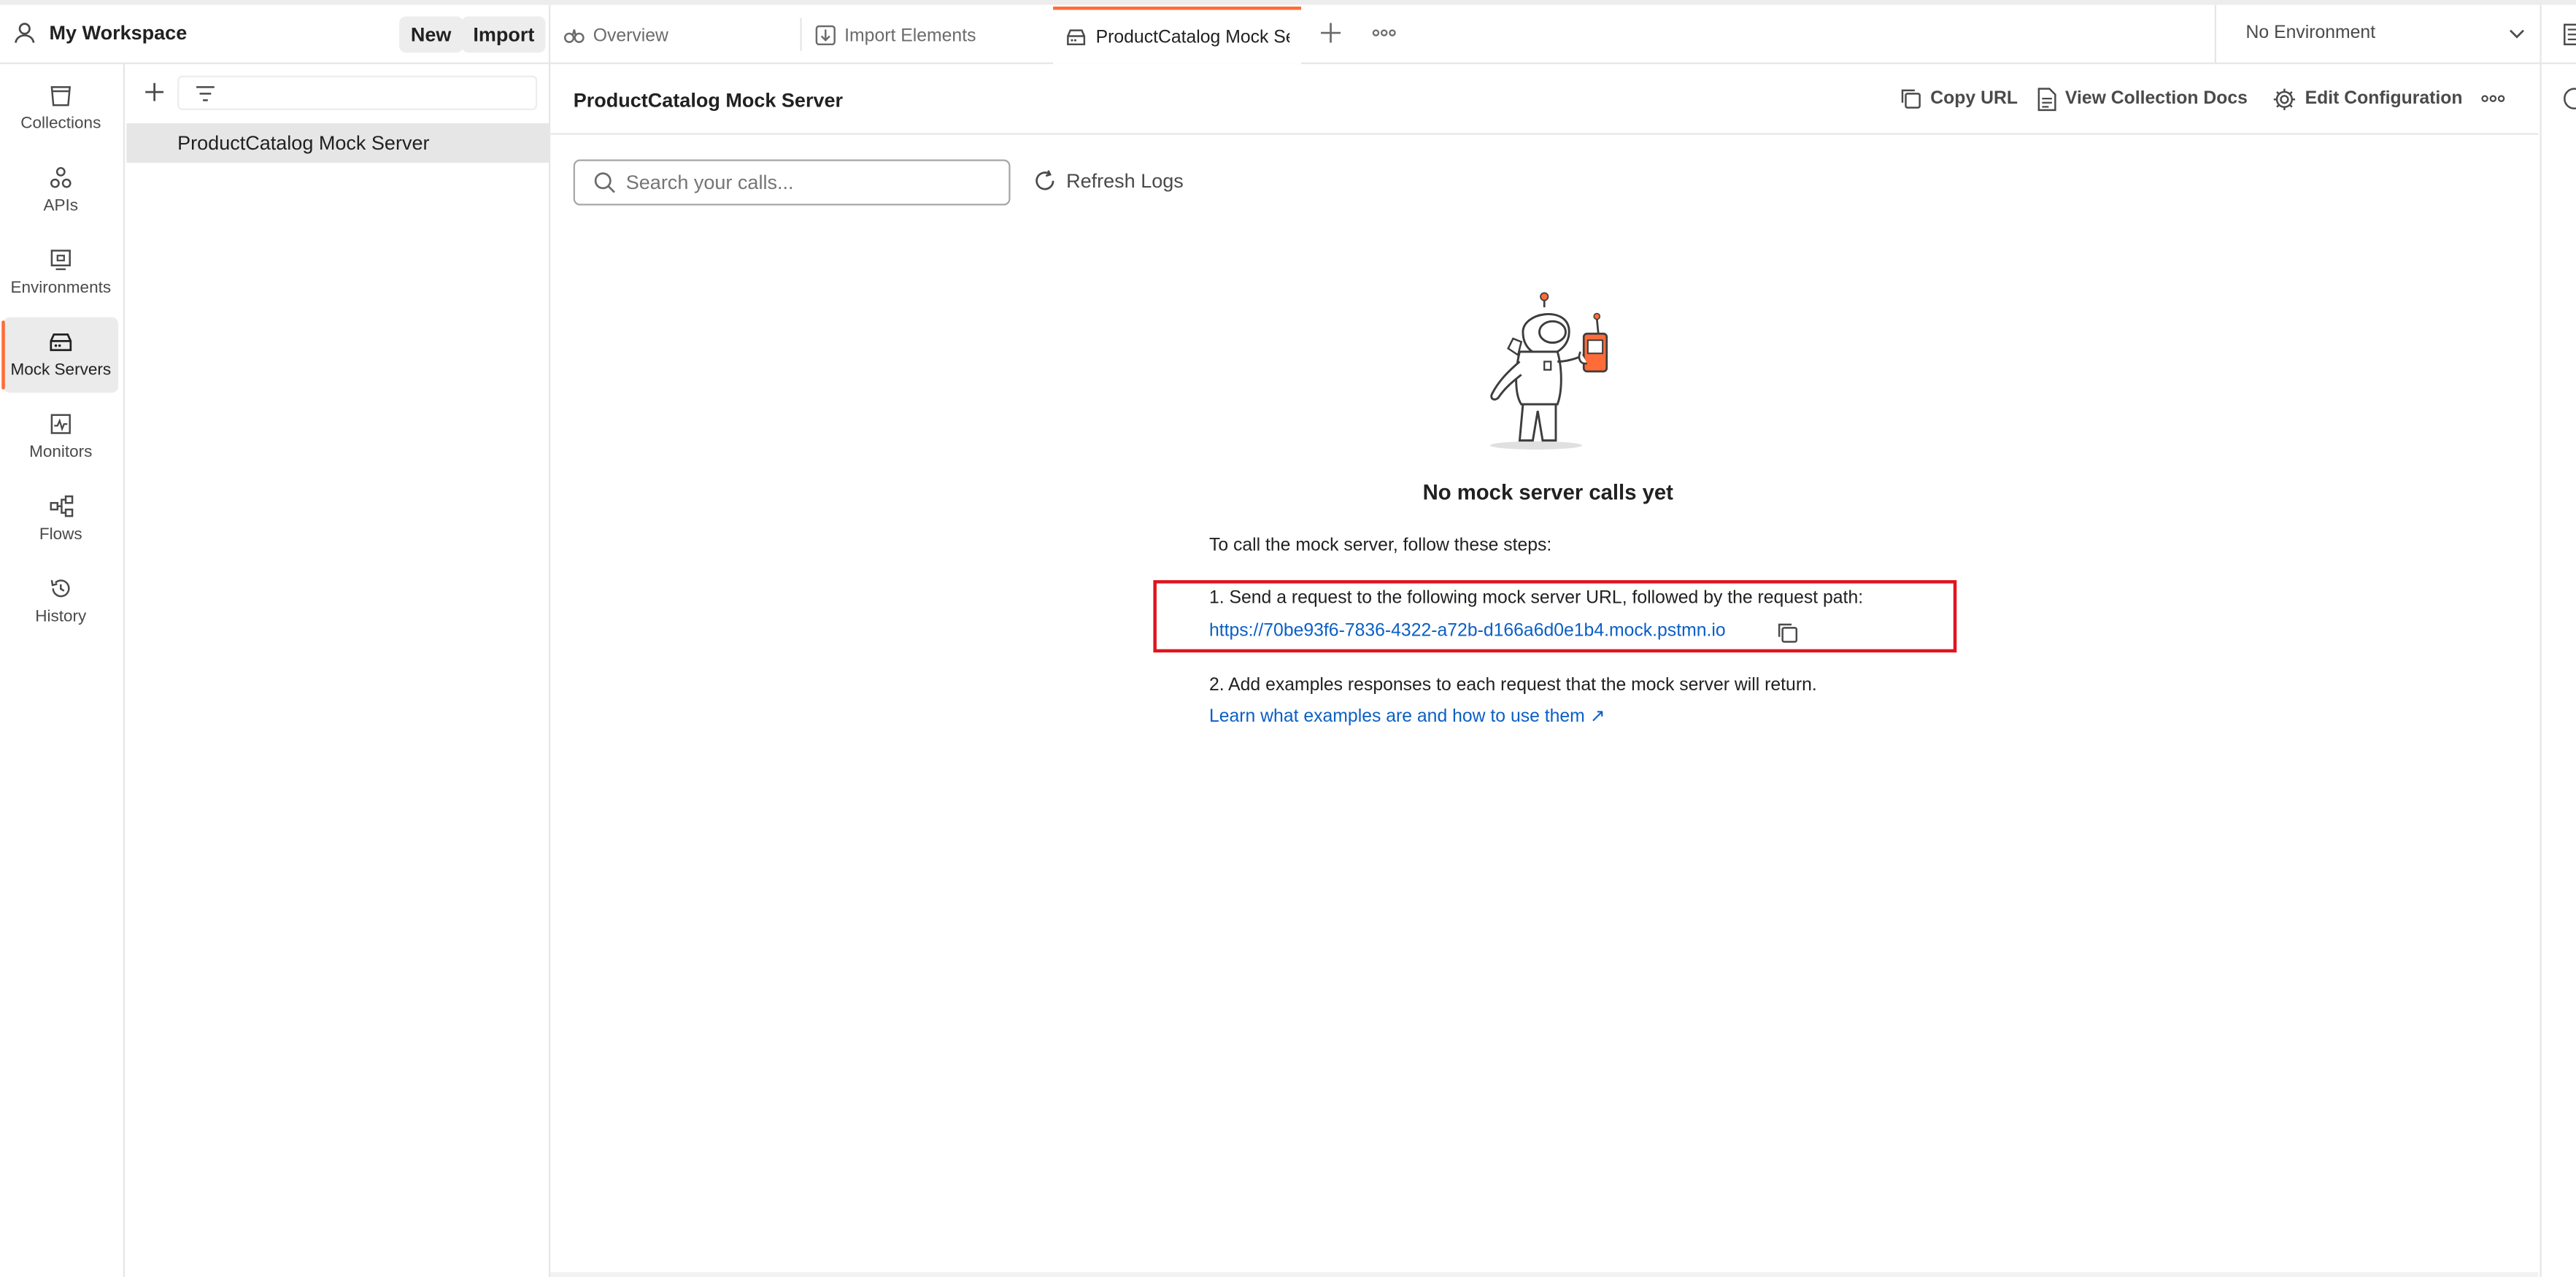  I want to click on flows-icon, so click(61, 507).